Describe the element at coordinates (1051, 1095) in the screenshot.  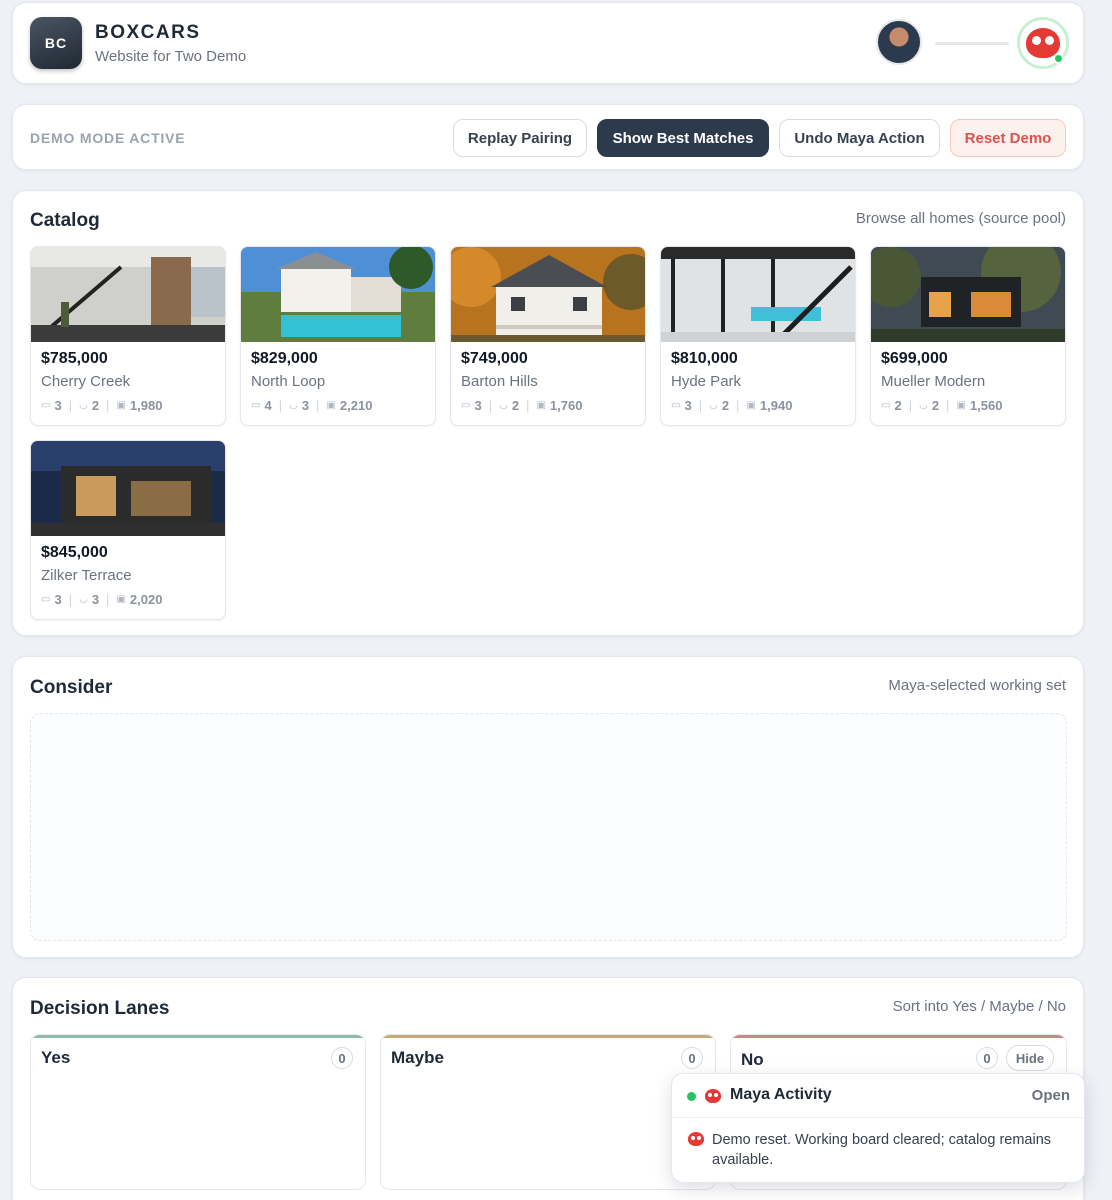
I see `activity-open-button: Open` at that location.